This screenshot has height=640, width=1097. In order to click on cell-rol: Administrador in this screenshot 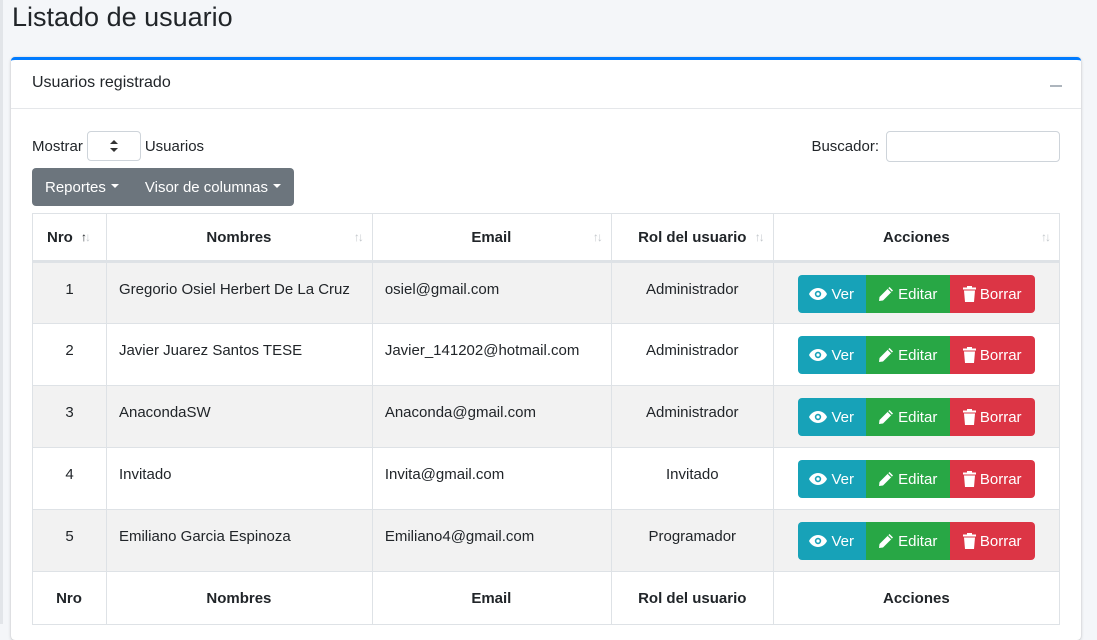, I will do `click(692, 354)`.